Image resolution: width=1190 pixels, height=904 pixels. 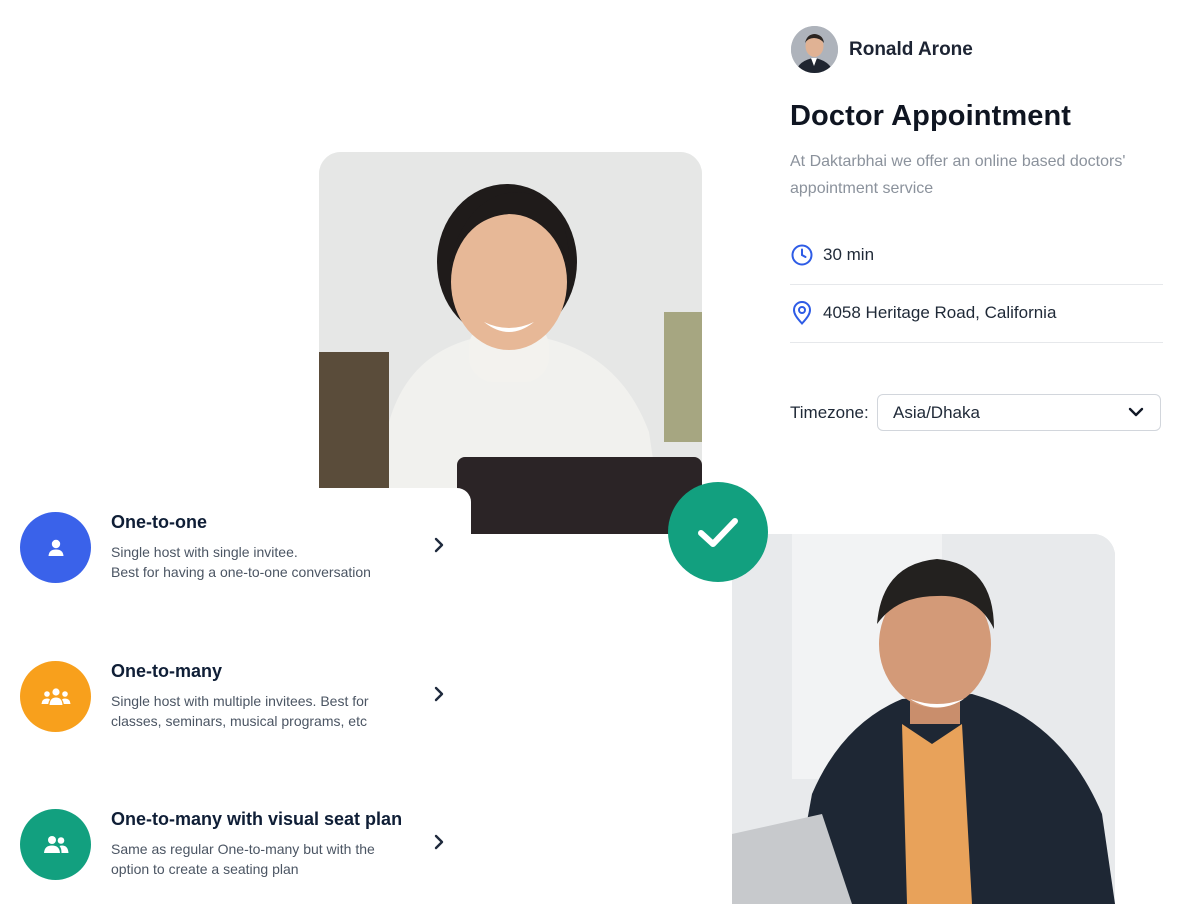 What do you see at coordinates (802, 313) in the screenshot?
I see `location-pin-icon` at bounding box center [802, 313].